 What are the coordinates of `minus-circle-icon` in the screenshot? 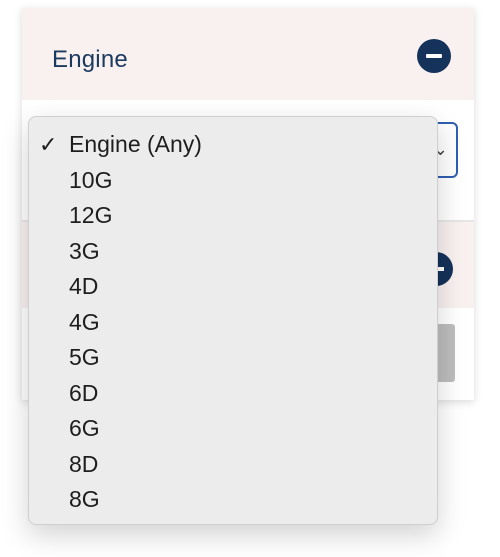 It's located at (434, 56).